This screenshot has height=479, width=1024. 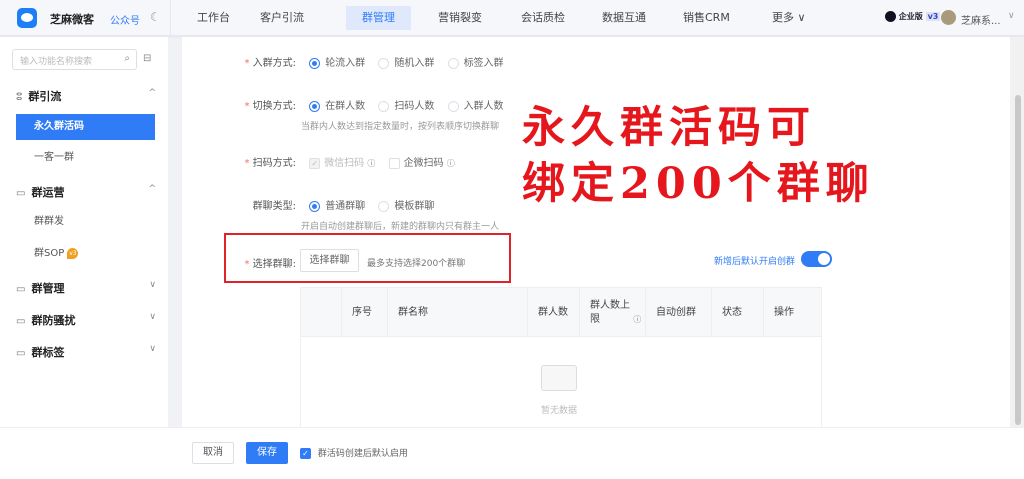 What do you see at coordinates (267, 453) in the screenshot?
I see `save-button: 保存` at bounding box center [267, 453].